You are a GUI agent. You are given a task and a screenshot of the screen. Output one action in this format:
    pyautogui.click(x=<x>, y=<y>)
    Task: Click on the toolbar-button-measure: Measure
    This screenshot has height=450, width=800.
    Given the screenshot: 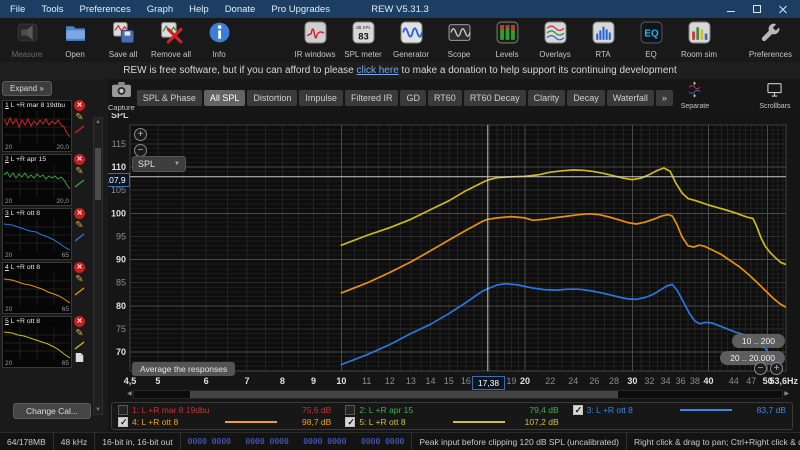 What is the action you would take?
    pyautogui.click(x=27, y=40)
    